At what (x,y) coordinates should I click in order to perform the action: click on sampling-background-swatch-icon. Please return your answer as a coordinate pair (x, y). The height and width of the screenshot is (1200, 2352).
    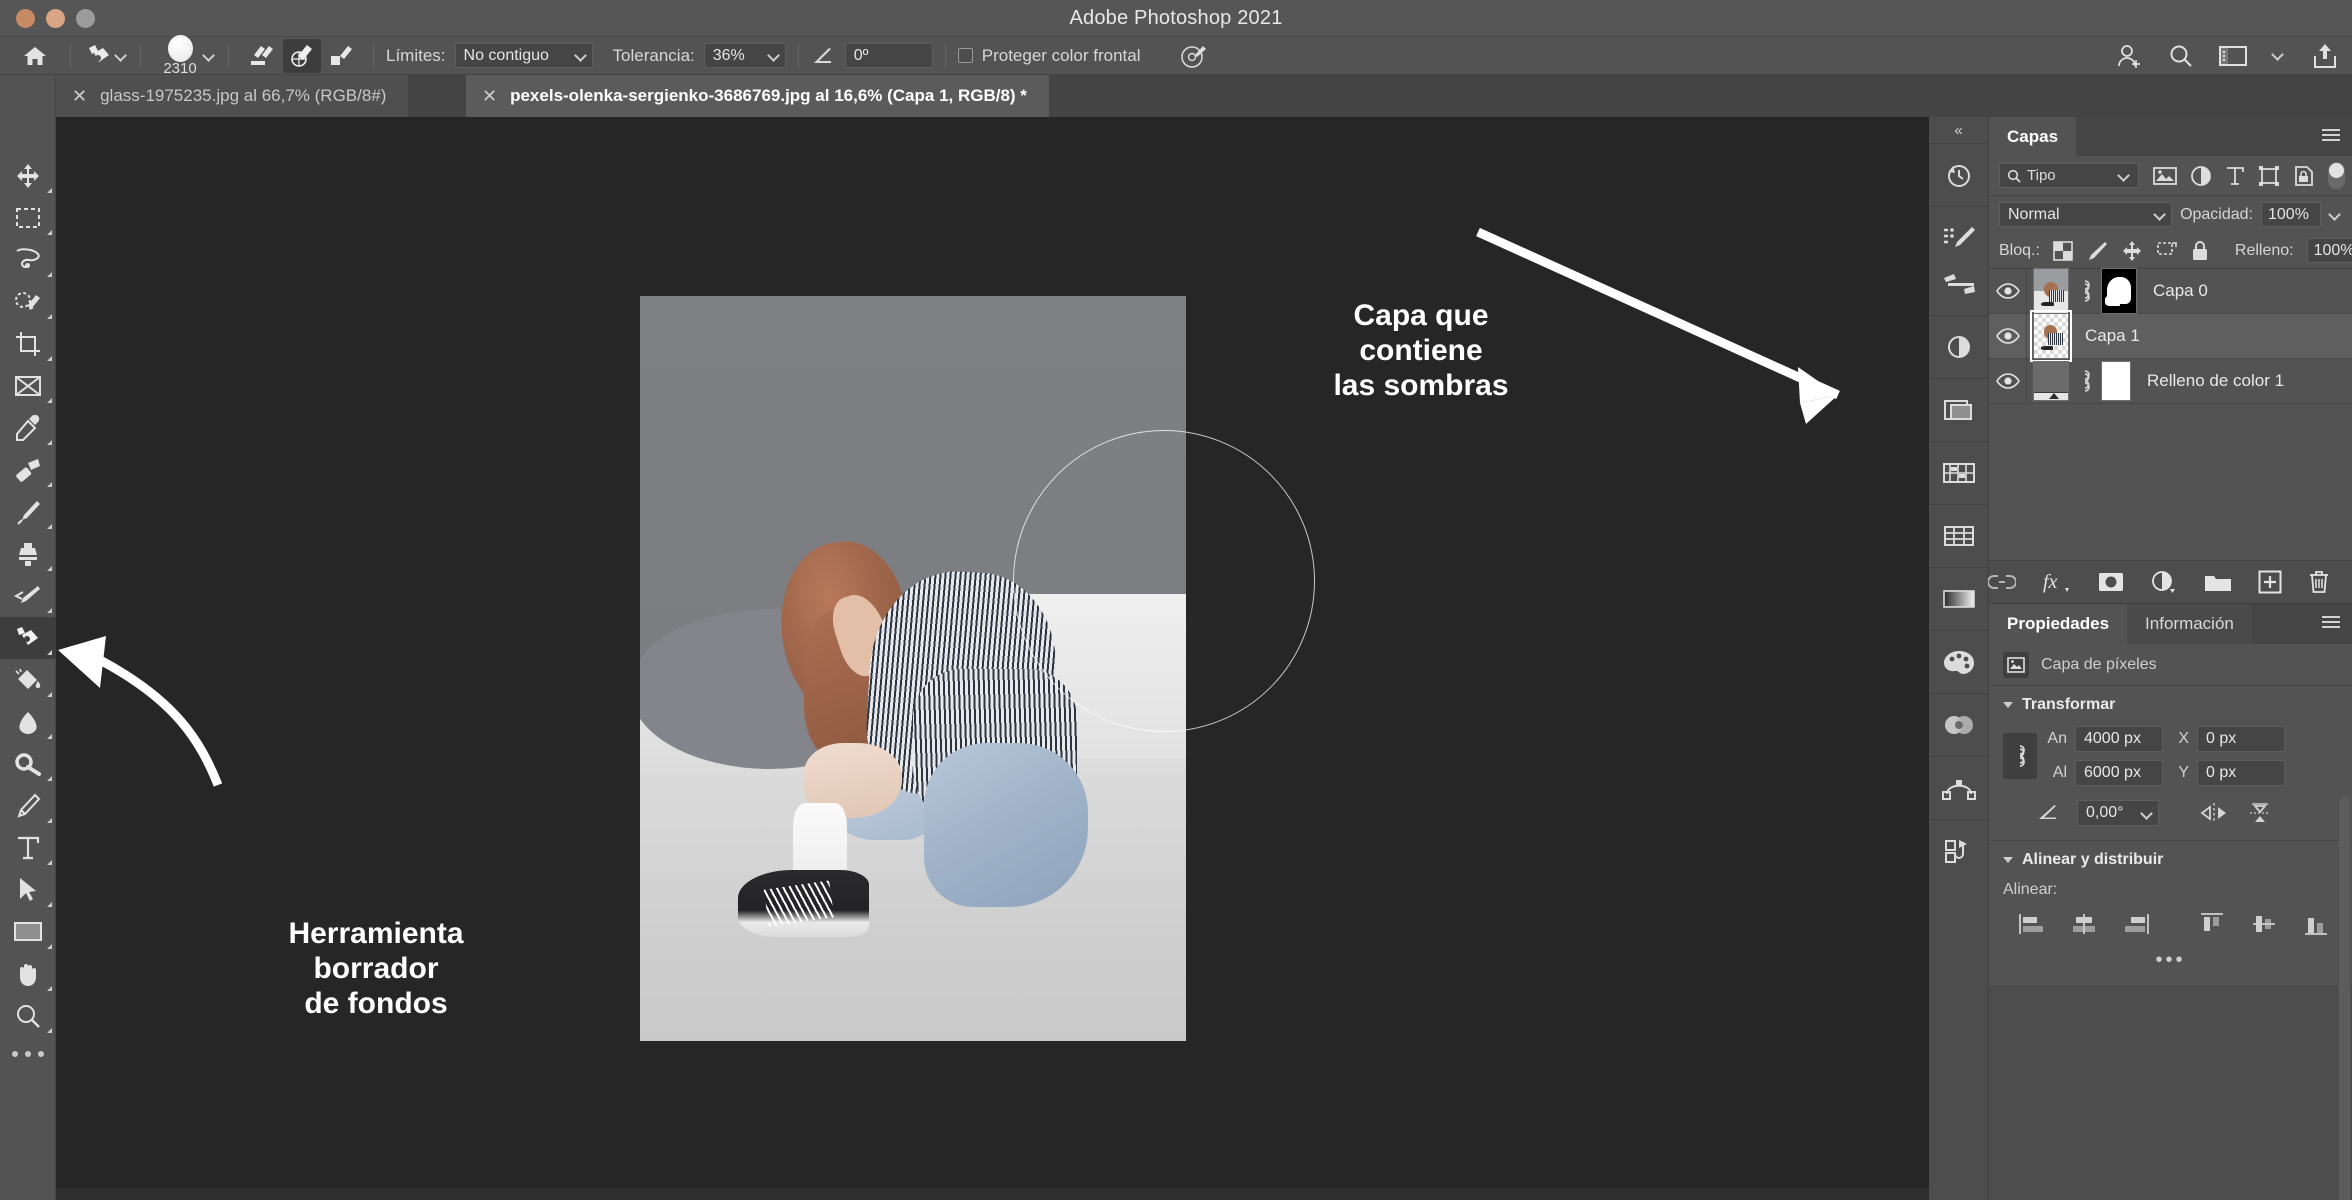
    Looking at the image, I should click on (342, 56).